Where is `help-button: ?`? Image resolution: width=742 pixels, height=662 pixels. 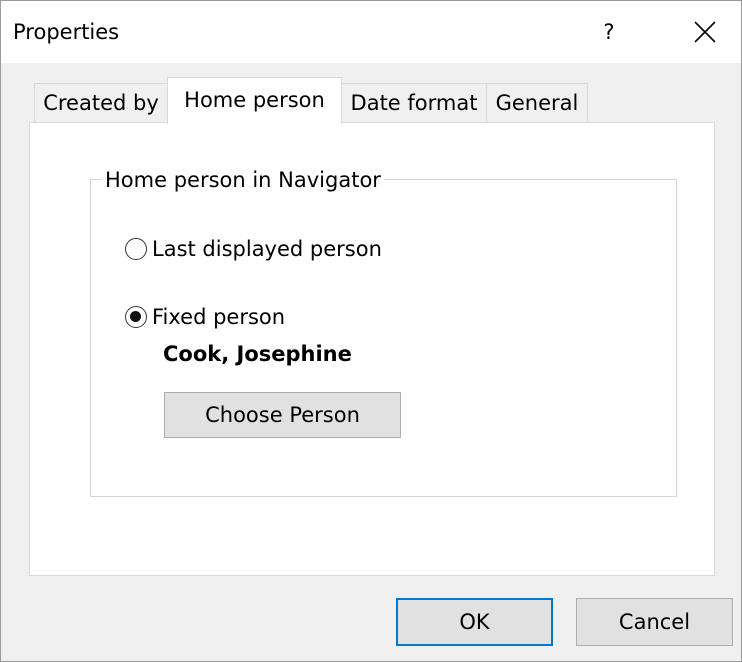
help-button: ? is located at coordinates (609, 32).